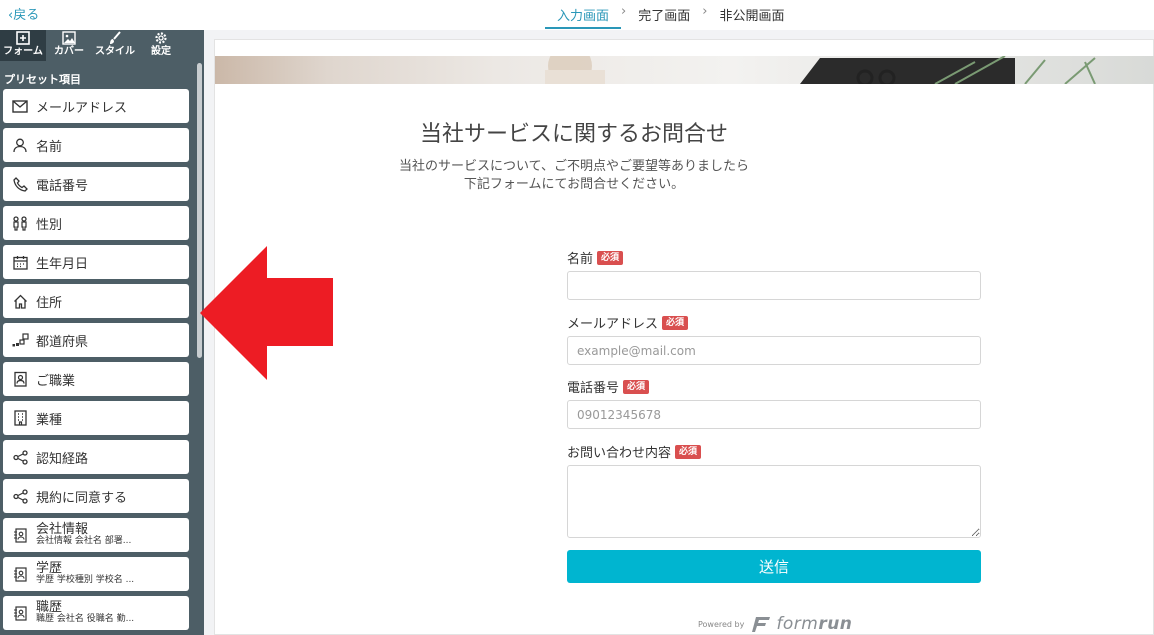 This screenshot has width=1154, height=635. What do you see at coordinates (161, 38) in the screenshot?
I see `gear-icon` at bounding box center [161, 38].